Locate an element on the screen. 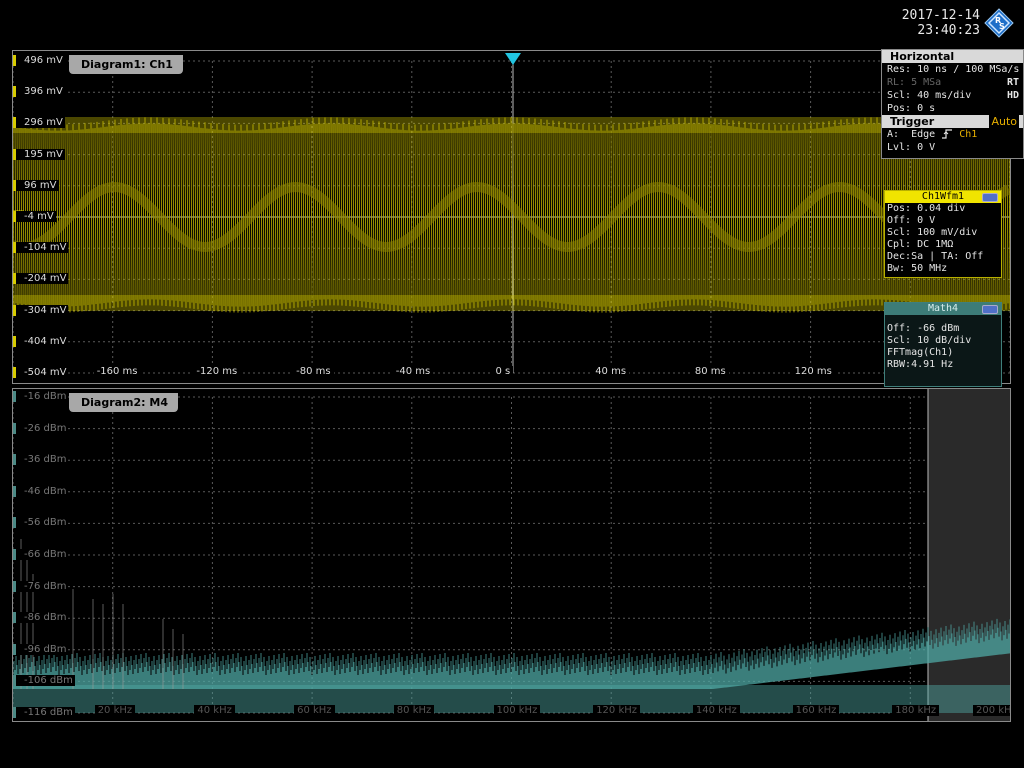 This screenshot has width=1024, height=768. x-axis-label: 80 kHz is located at coordinates (414, 710).